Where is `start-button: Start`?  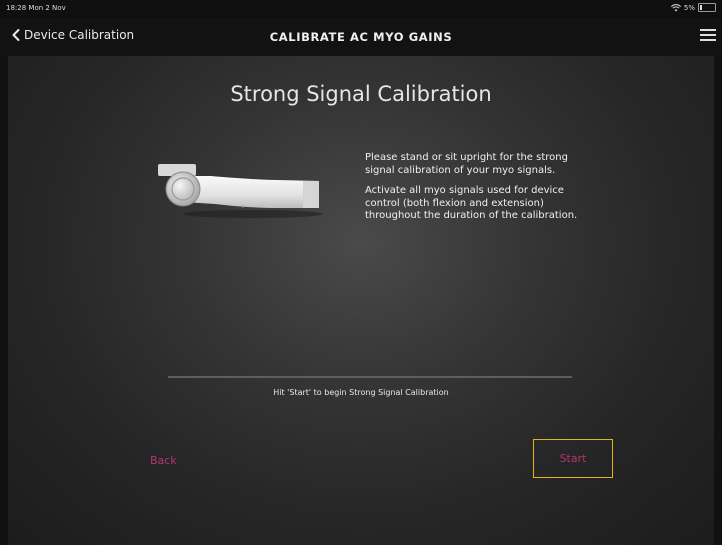 start-button: Start is located at coordinates (573, 458).